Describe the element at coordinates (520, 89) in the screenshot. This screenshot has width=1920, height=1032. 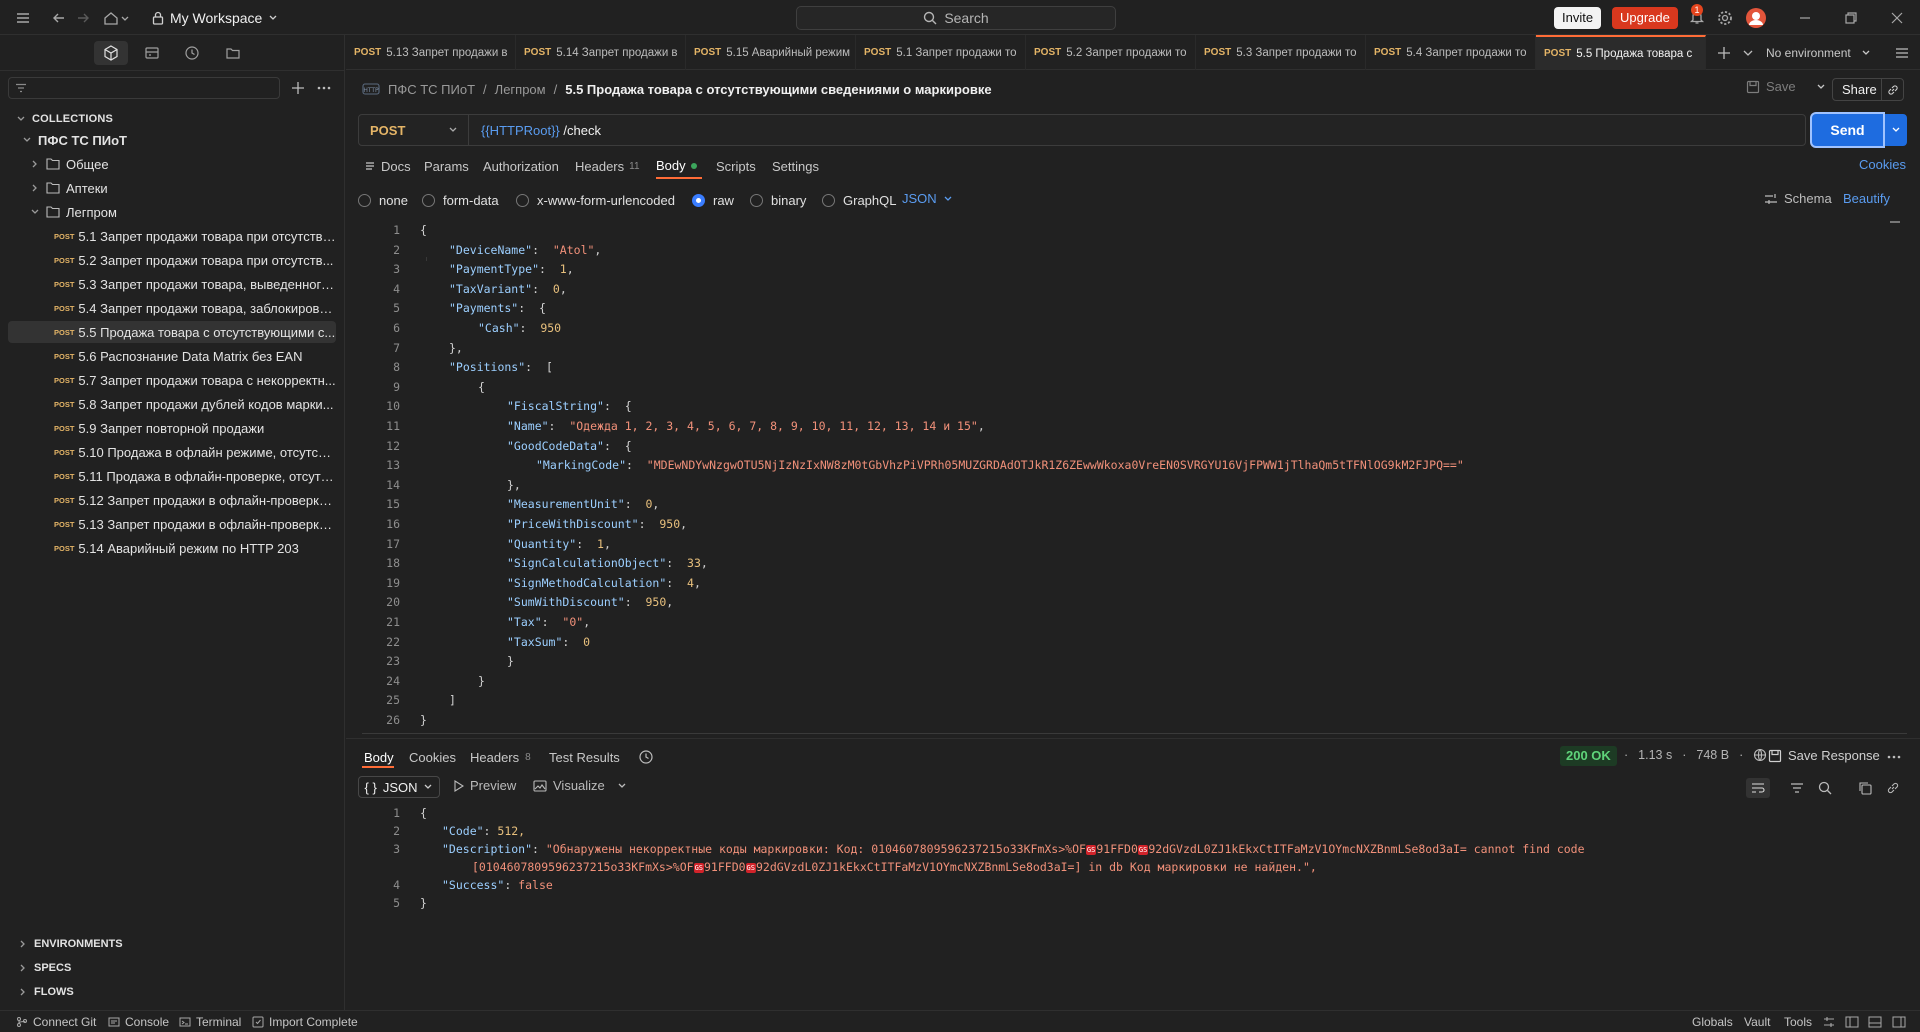
I see `breadcrumb-folder: Легпром` at that location.